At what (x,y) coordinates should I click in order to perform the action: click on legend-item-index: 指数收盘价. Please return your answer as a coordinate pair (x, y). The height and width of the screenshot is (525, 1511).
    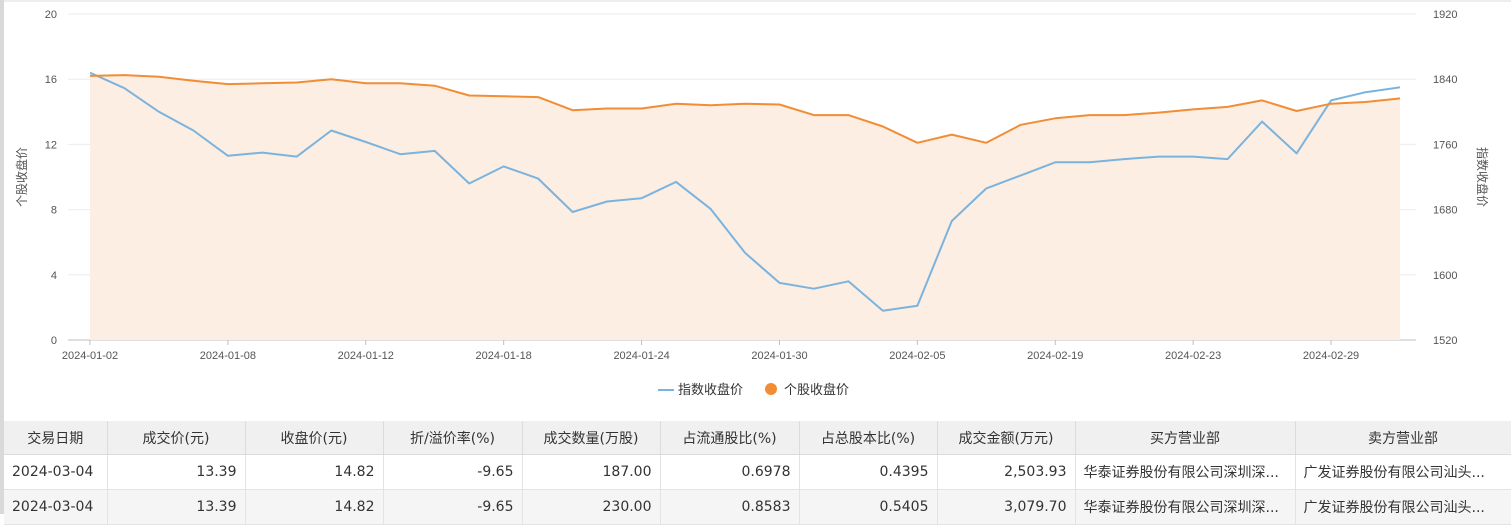
    Looking at the image, I should click on (700, 390).